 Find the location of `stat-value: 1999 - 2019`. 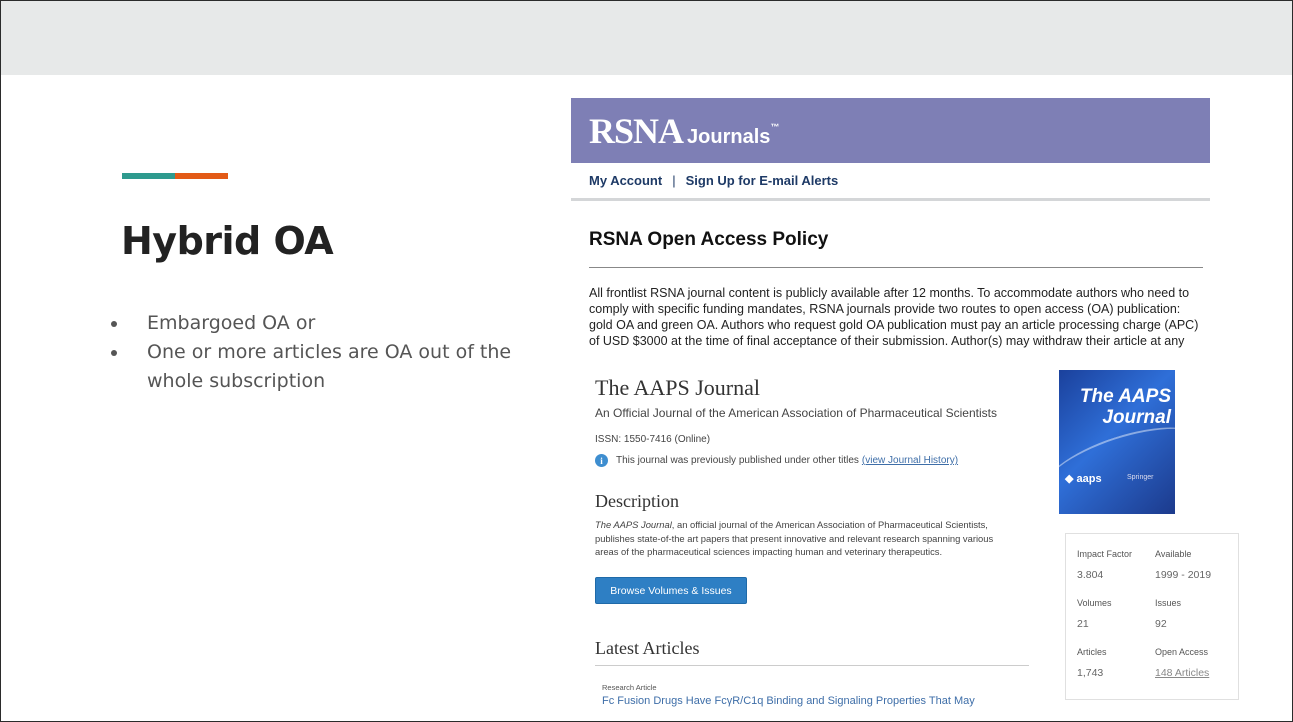

stat-value: 1999 - 2019 is located at coordinates (1183, 575).